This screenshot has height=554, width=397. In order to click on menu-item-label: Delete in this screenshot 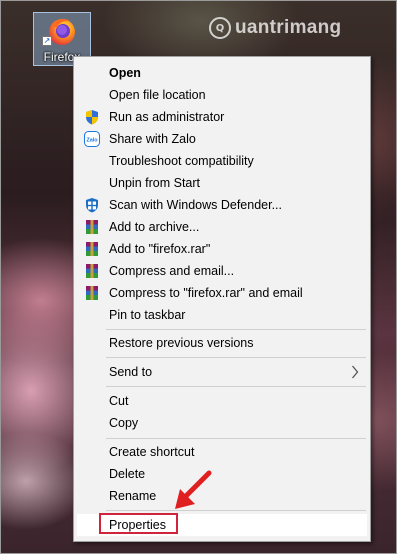, I will do `click(127, 474)`.